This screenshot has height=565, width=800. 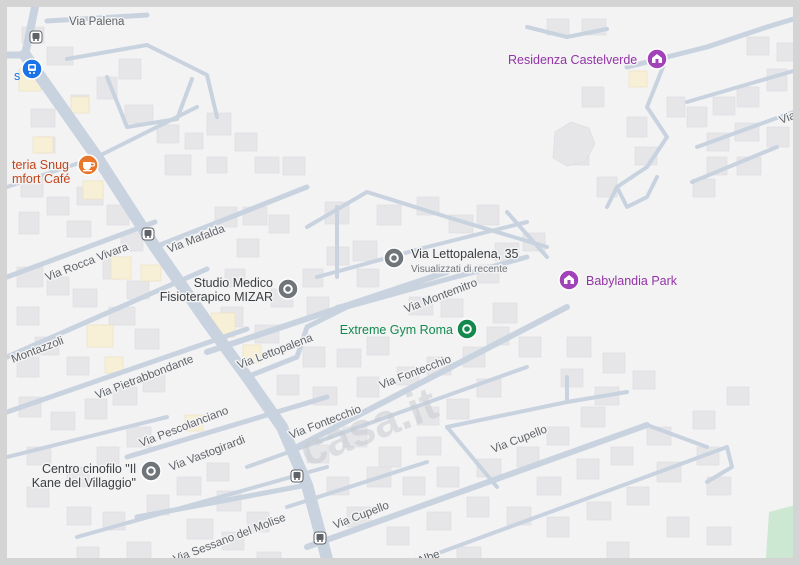 I want to click on poi-label-extreme-gym: Extreme Gym Roma, so click(x=396, y=330).